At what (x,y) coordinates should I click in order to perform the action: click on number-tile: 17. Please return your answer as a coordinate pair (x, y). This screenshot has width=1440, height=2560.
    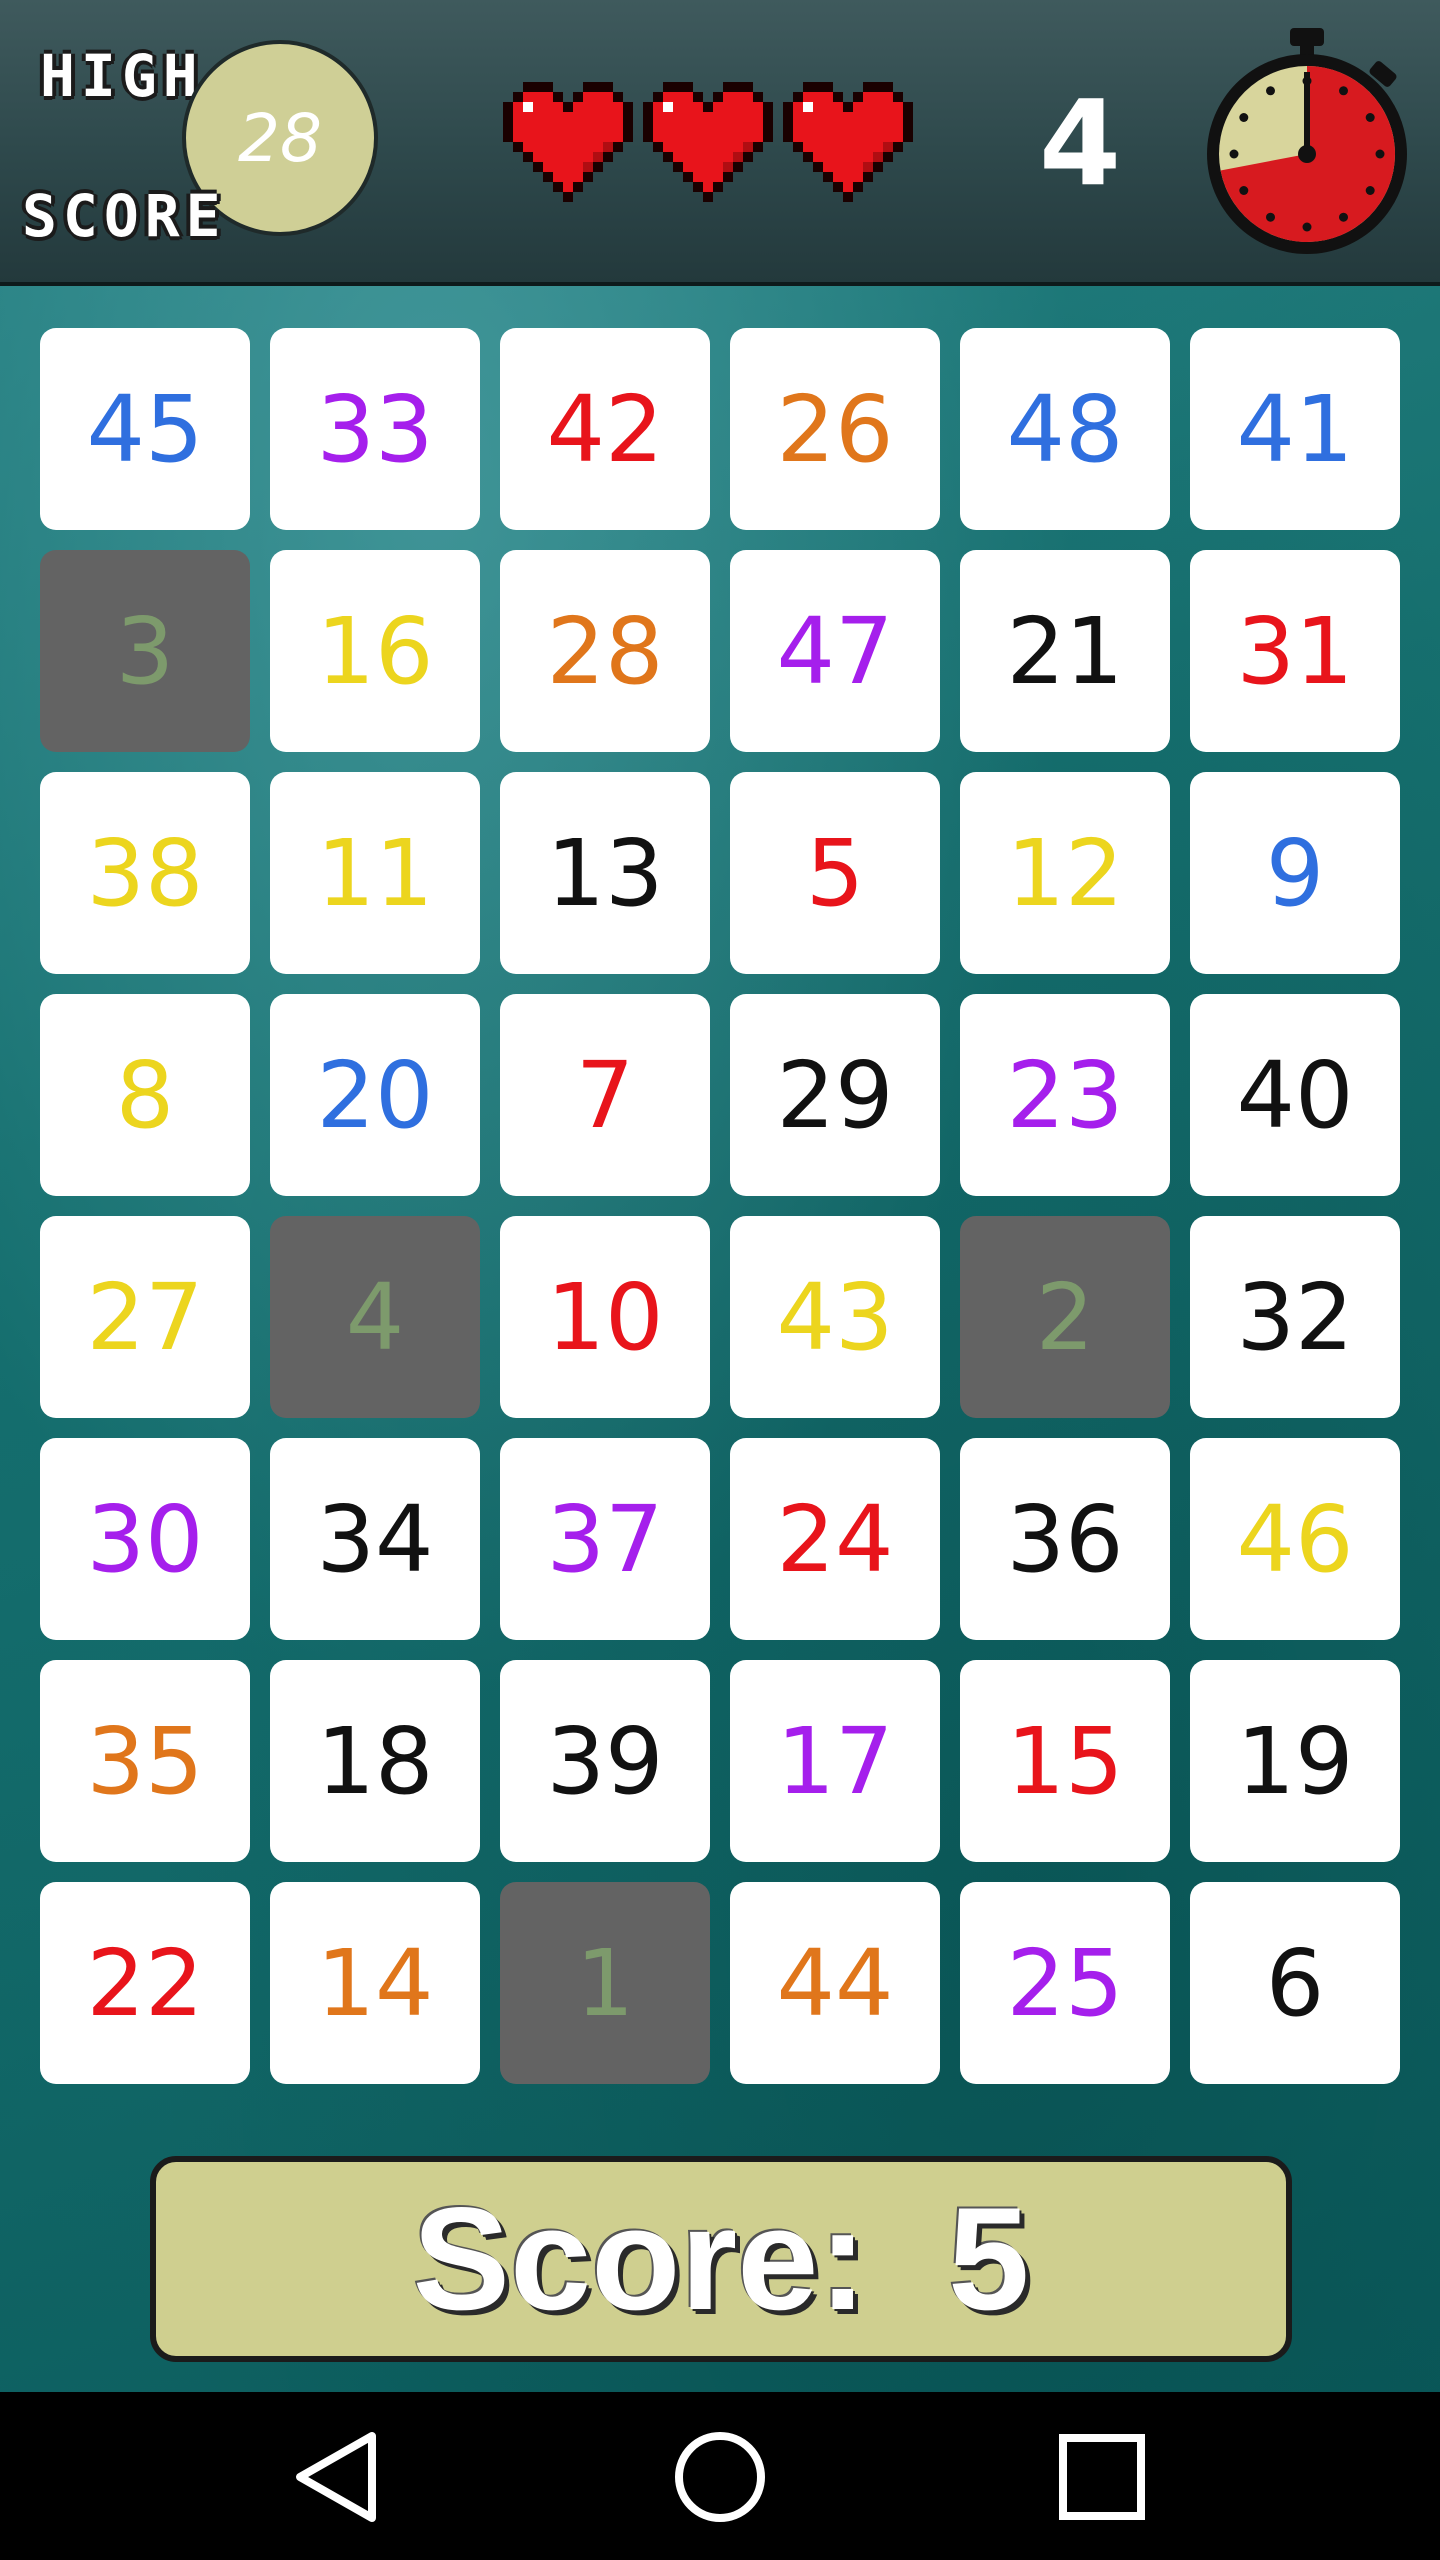
    Looking at the image, I should click on (835, 1761).